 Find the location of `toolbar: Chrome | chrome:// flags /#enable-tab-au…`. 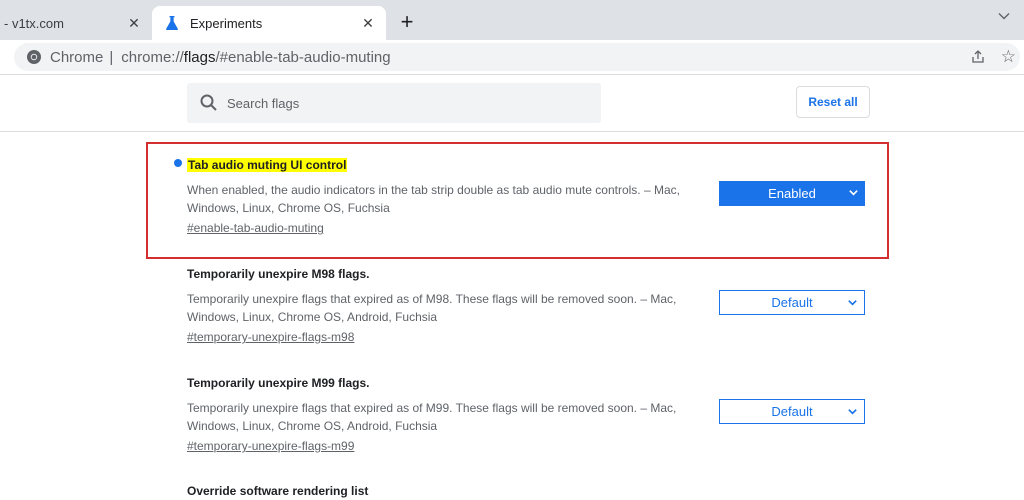

toolbar: Chrome | chrome:// flags /#enable-tab-au… is located at coordinates (512, 71).